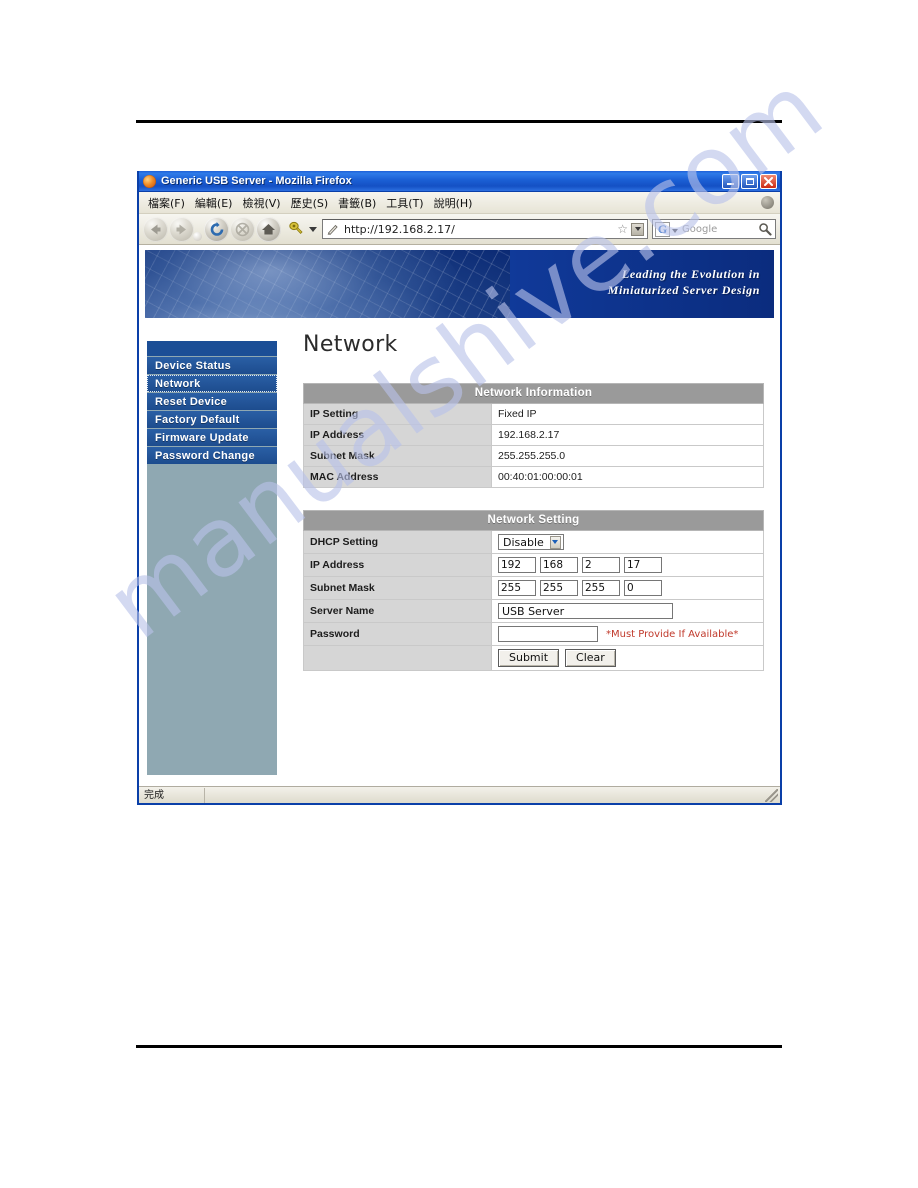 The width and height of the screenshot is (918, 1188). I want to click on search-bar: G Google, so click(714, 229).